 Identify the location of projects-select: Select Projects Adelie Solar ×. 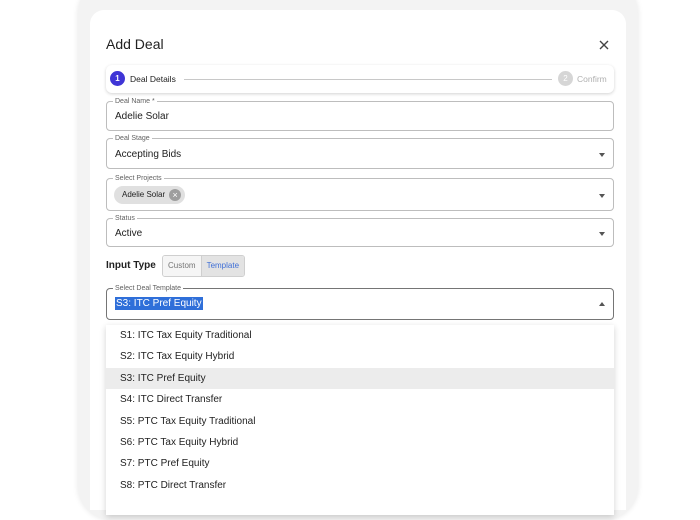
(360, 192).